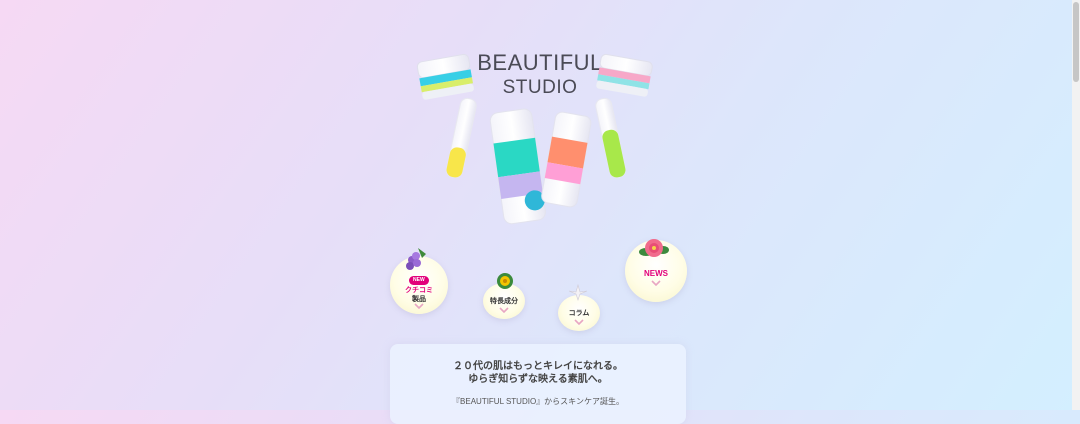 Image resolution: width=1080 pixels, height=424 pixels. What do you see at coordinates (654, 248) in the screenshot?
I see `camellia-flower-icon` at bounding box center [654, 248].